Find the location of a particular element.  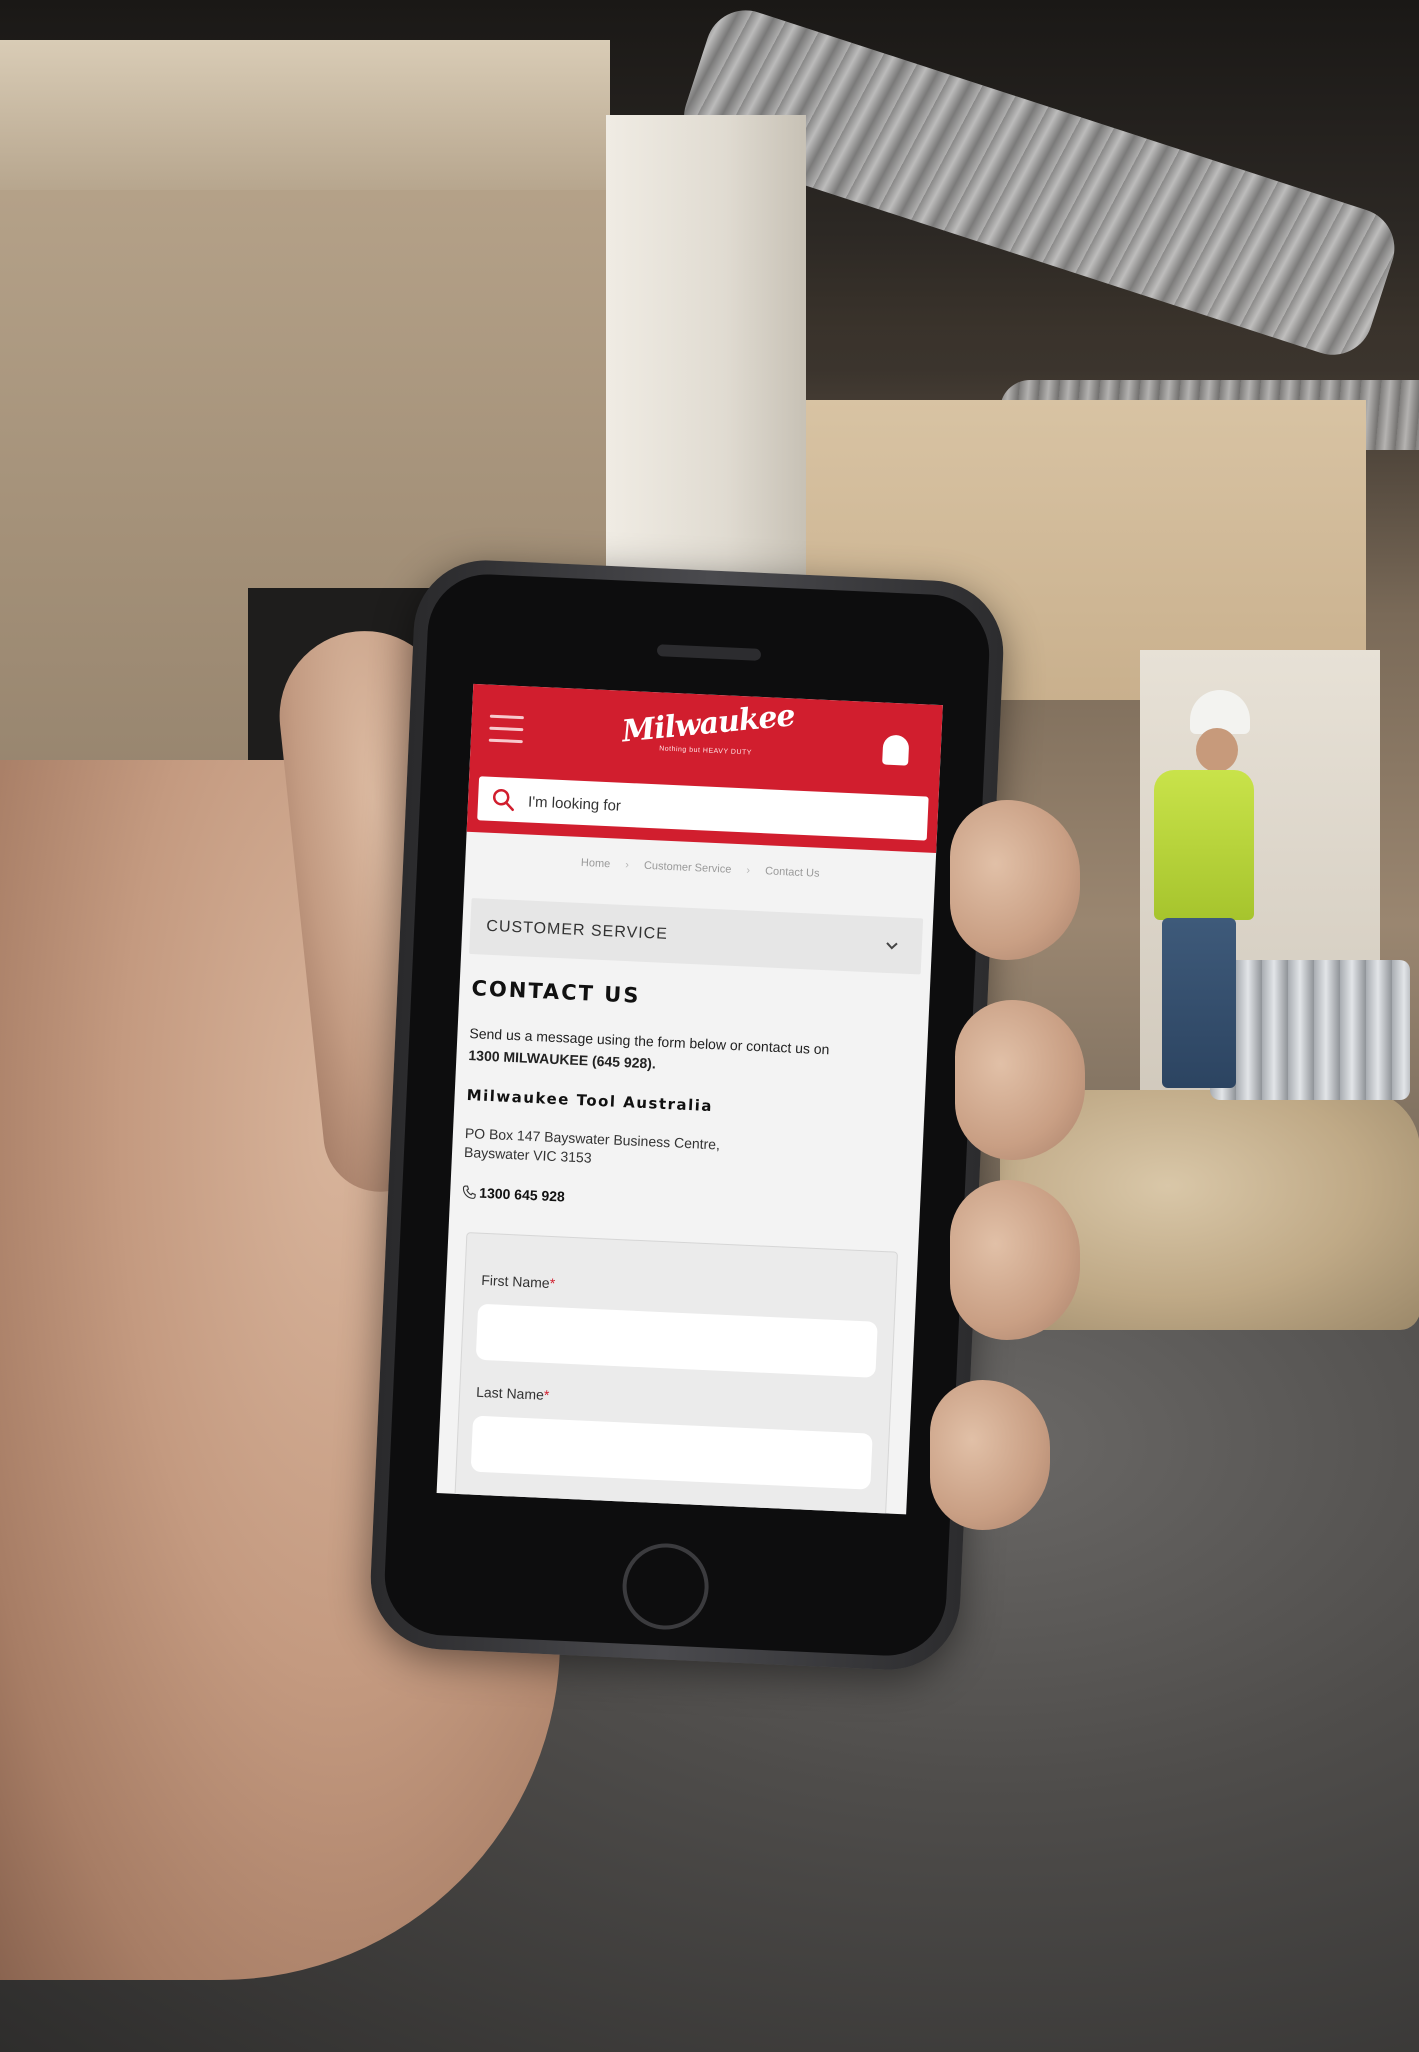

worker-jeans is located at coordinates (1199, 1003).